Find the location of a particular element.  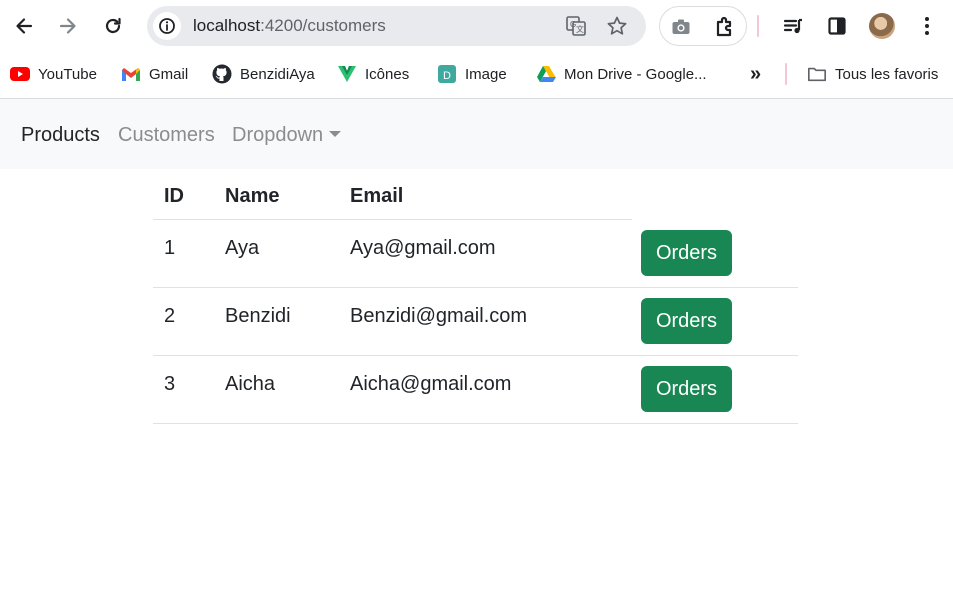

media-icon is located at coordinates (793, 26).